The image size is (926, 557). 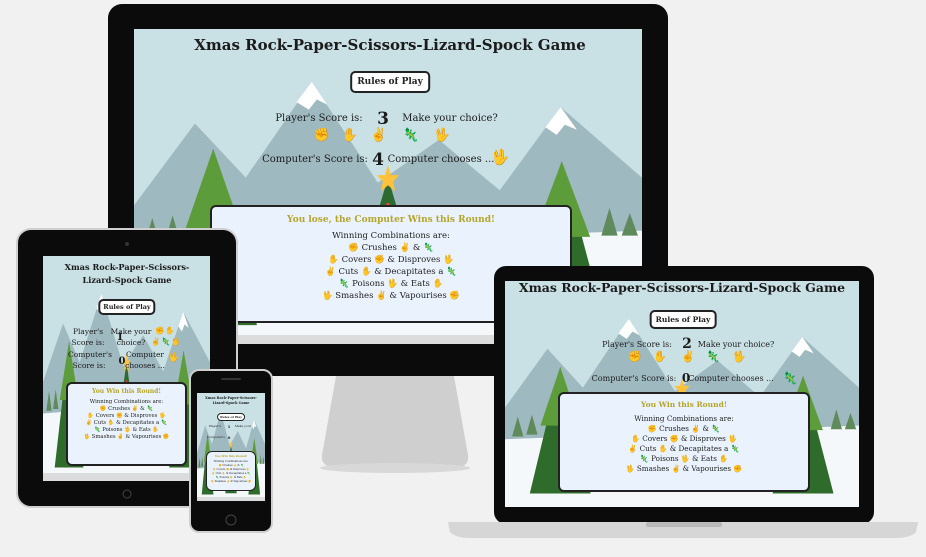 What do you see at coordinates (229, 426) in the screenshot?
I see `player-score-value: 1` at bounding box center [229, 426].